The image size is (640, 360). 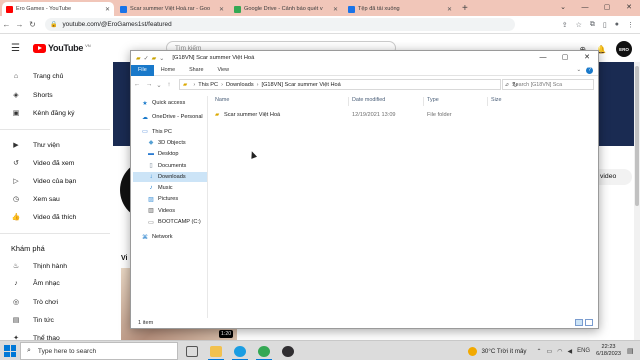 What do you see at coordinates (559, 351) in the screenshot?
I see `wifi-icon: ◠` at bounding box center [559, 351].